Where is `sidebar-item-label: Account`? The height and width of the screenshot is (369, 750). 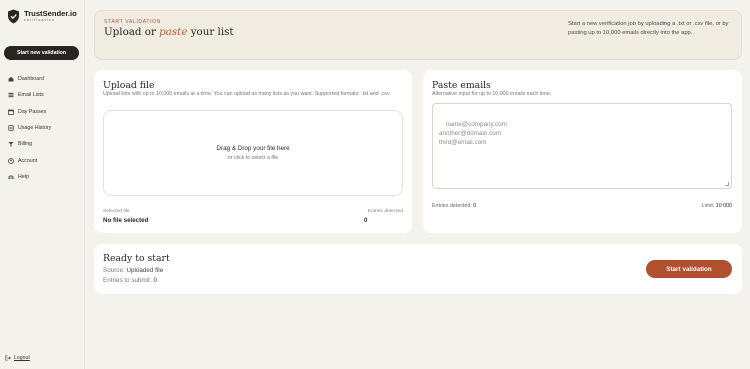
sidebar-item-label: Account is located at coordinates (28, 160).